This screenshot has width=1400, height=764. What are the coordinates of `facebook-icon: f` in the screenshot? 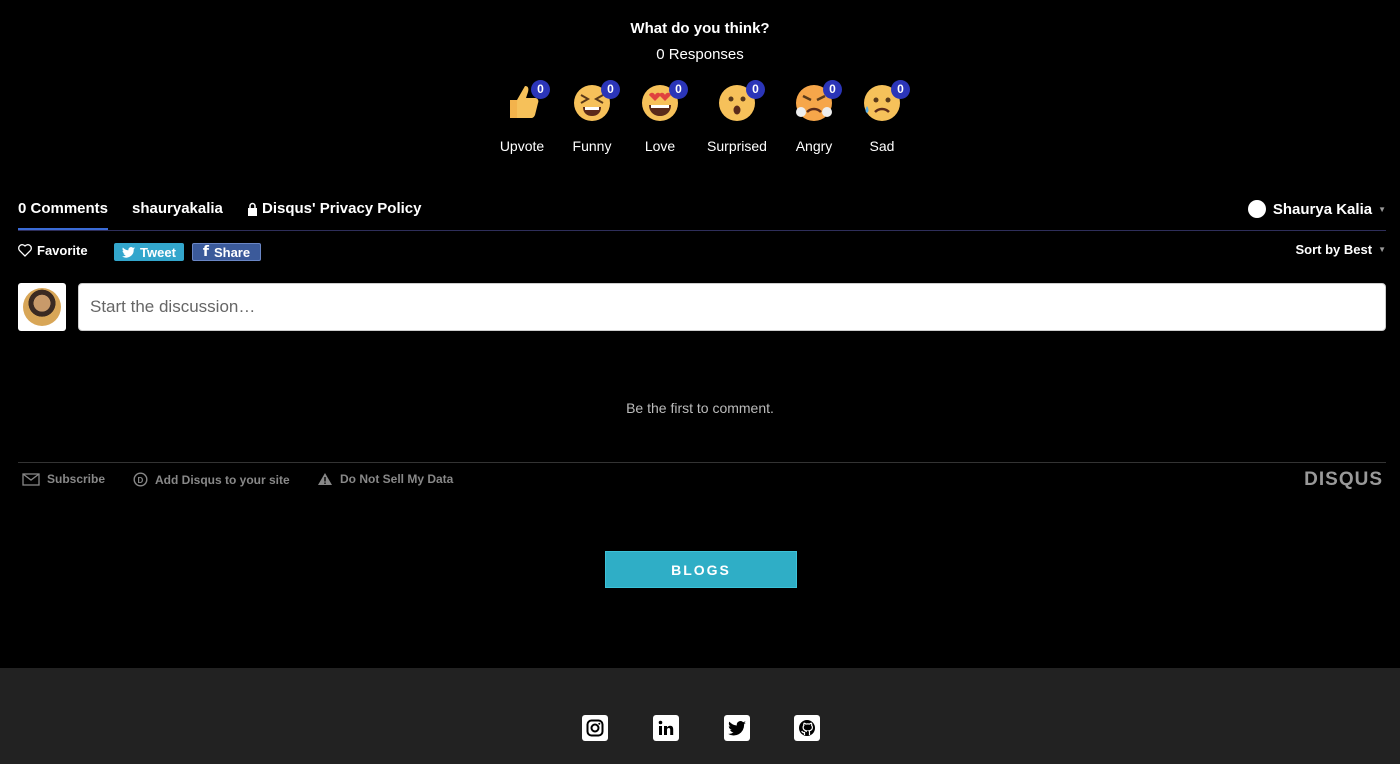 It's located at (205, 252).